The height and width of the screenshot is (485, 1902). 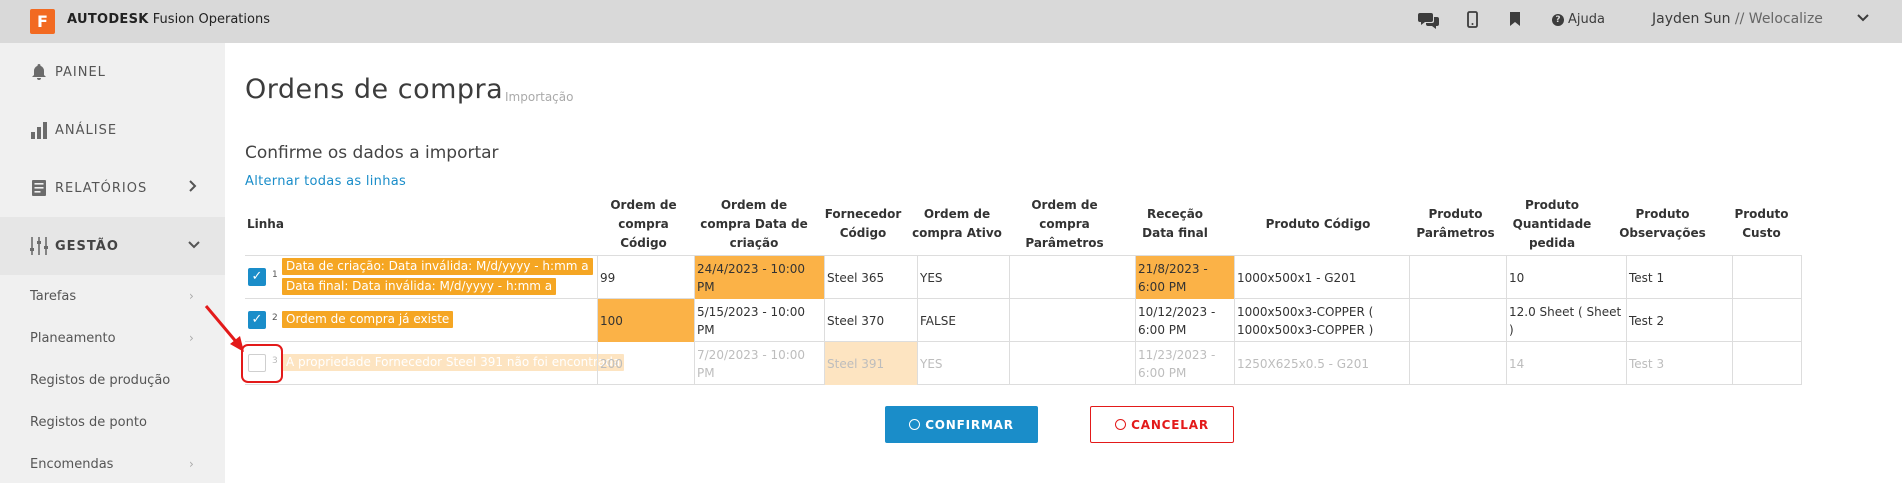 What do you see at coordinates (86, 130) in the screenshot?
I see `sidebar-item-label: ANÁLISE` at bounding box center [86, 130].